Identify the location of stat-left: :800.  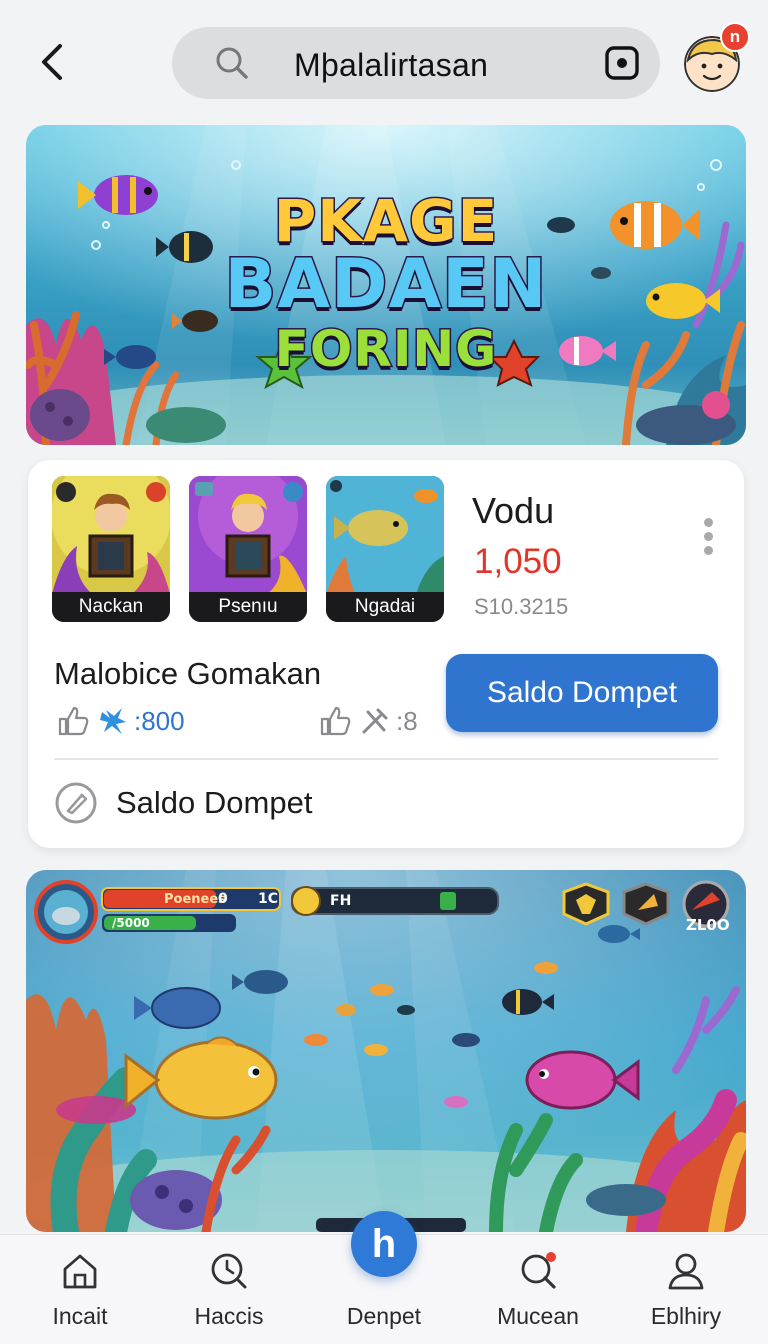
(120, 721).